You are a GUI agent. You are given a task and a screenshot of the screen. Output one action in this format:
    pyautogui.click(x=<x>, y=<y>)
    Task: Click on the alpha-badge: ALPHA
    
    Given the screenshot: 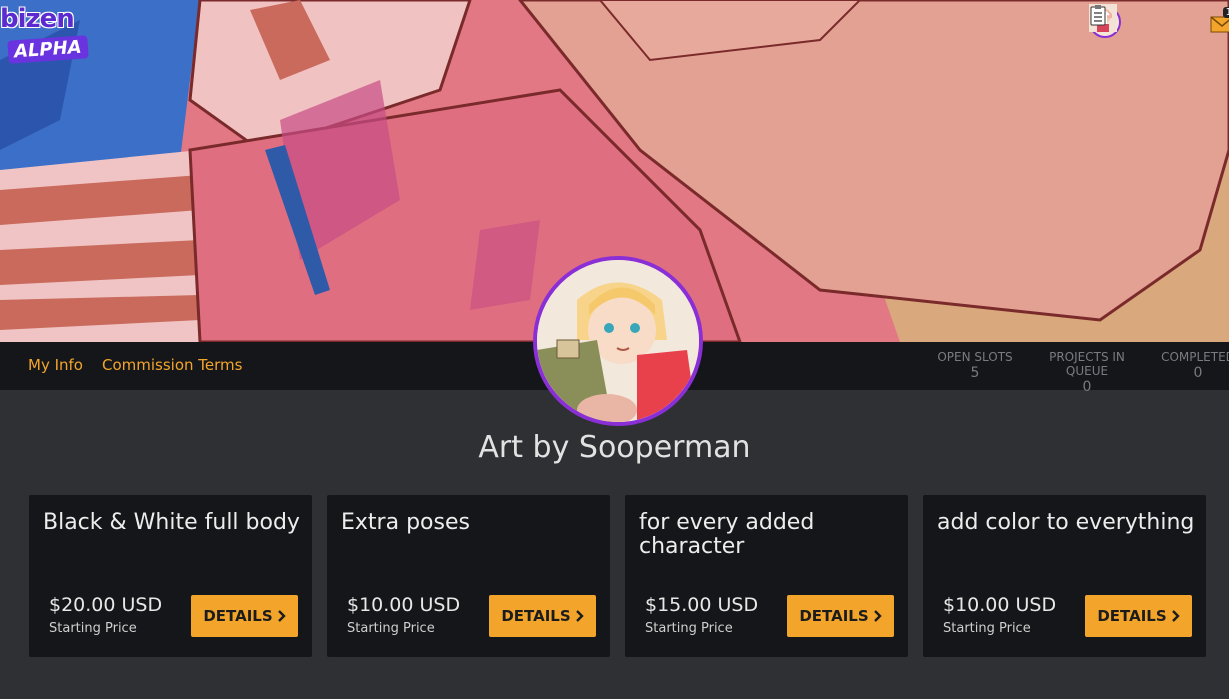 What is the action you would take?
    pyautogui.click(x=48, y=49)
    